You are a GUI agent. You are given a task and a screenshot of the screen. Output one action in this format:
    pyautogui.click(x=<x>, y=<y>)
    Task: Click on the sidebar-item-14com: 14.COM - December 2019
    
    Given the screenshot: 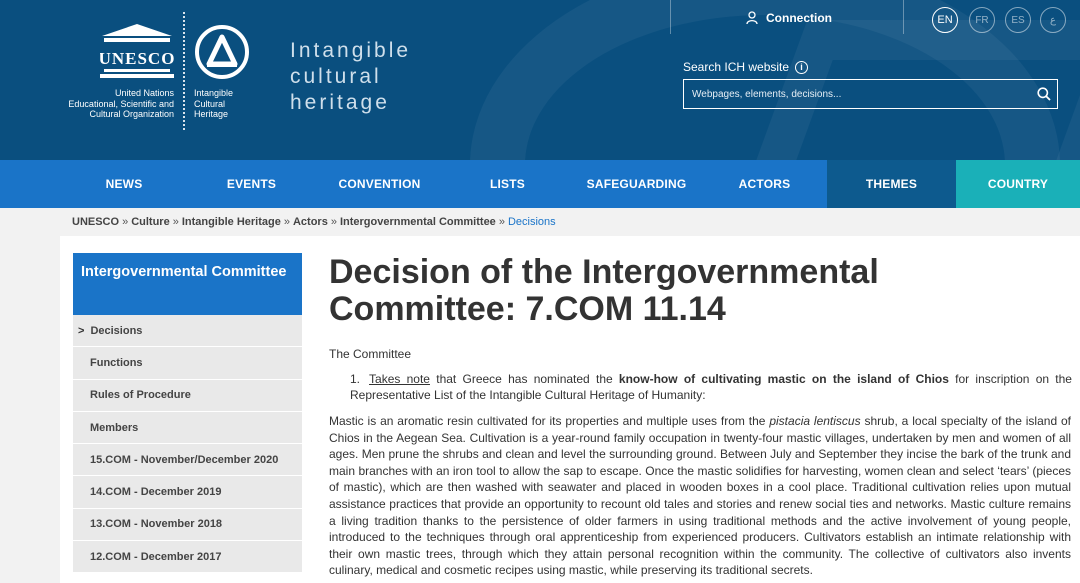 What is the action you would take?
    pyautogui.click(x=187, y=492)
    